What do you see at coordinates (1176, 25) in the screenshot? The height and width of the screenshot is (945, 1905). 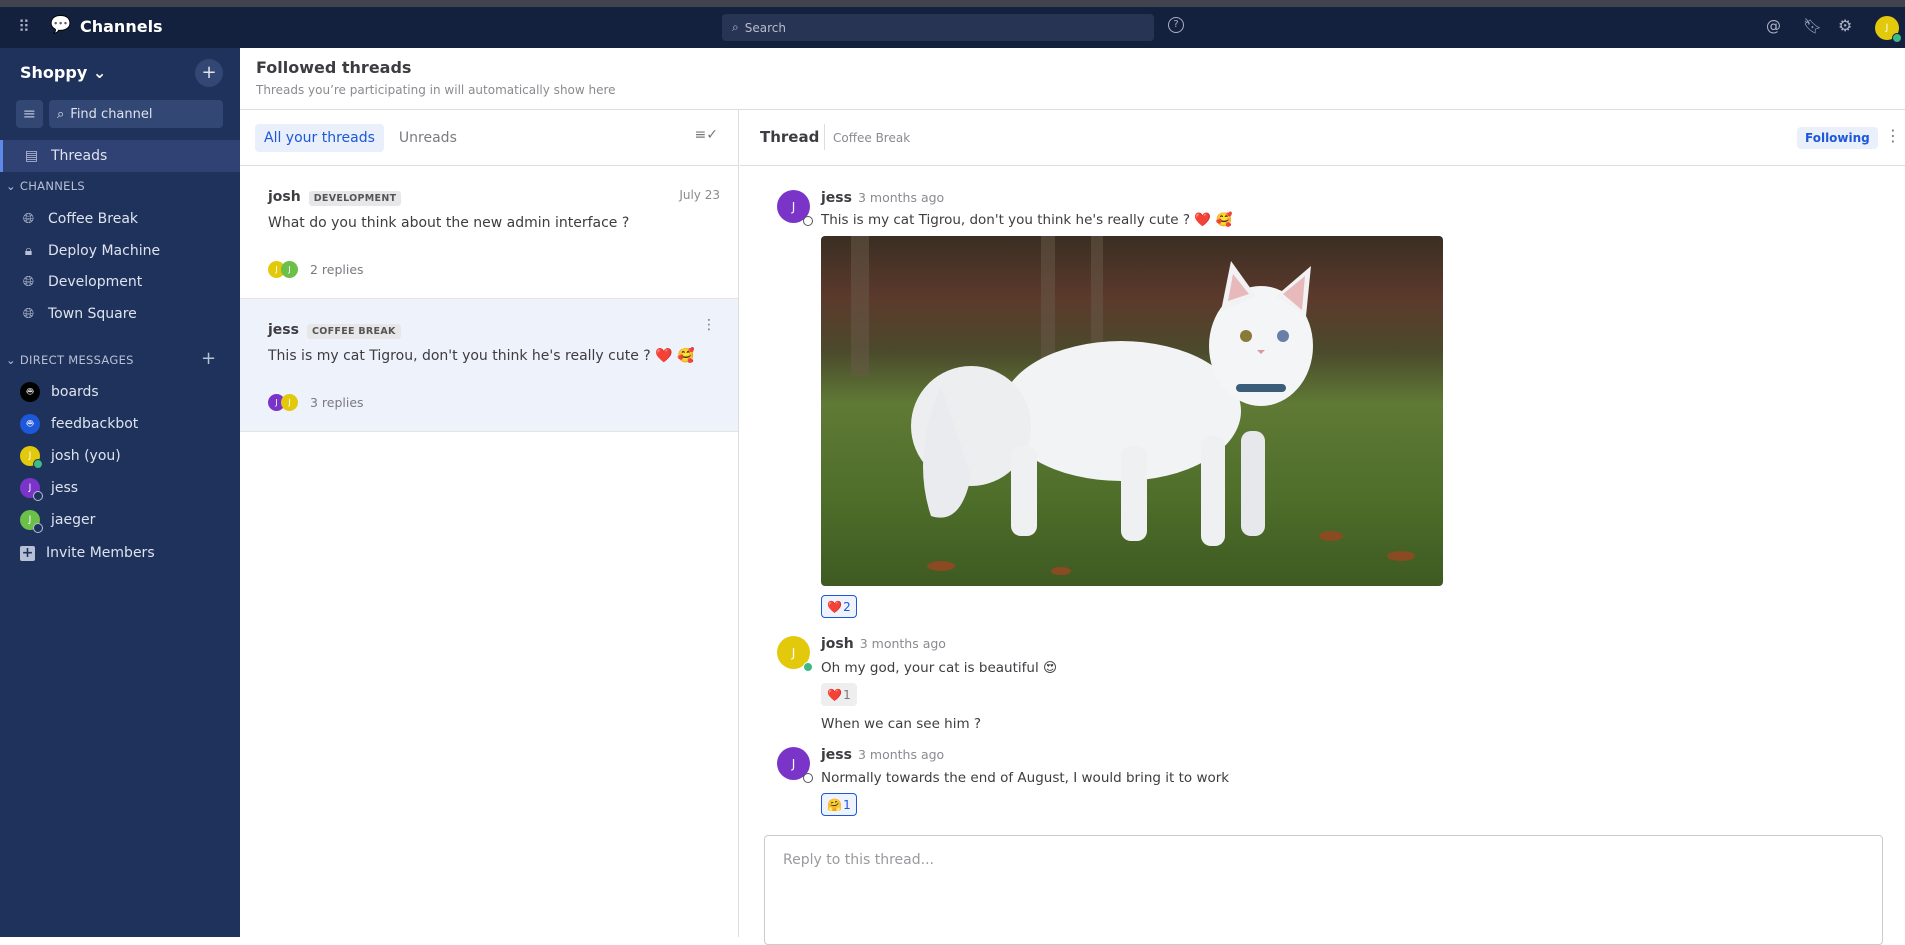 I see `help-icon: ?` at bounding box center [1176, 25].